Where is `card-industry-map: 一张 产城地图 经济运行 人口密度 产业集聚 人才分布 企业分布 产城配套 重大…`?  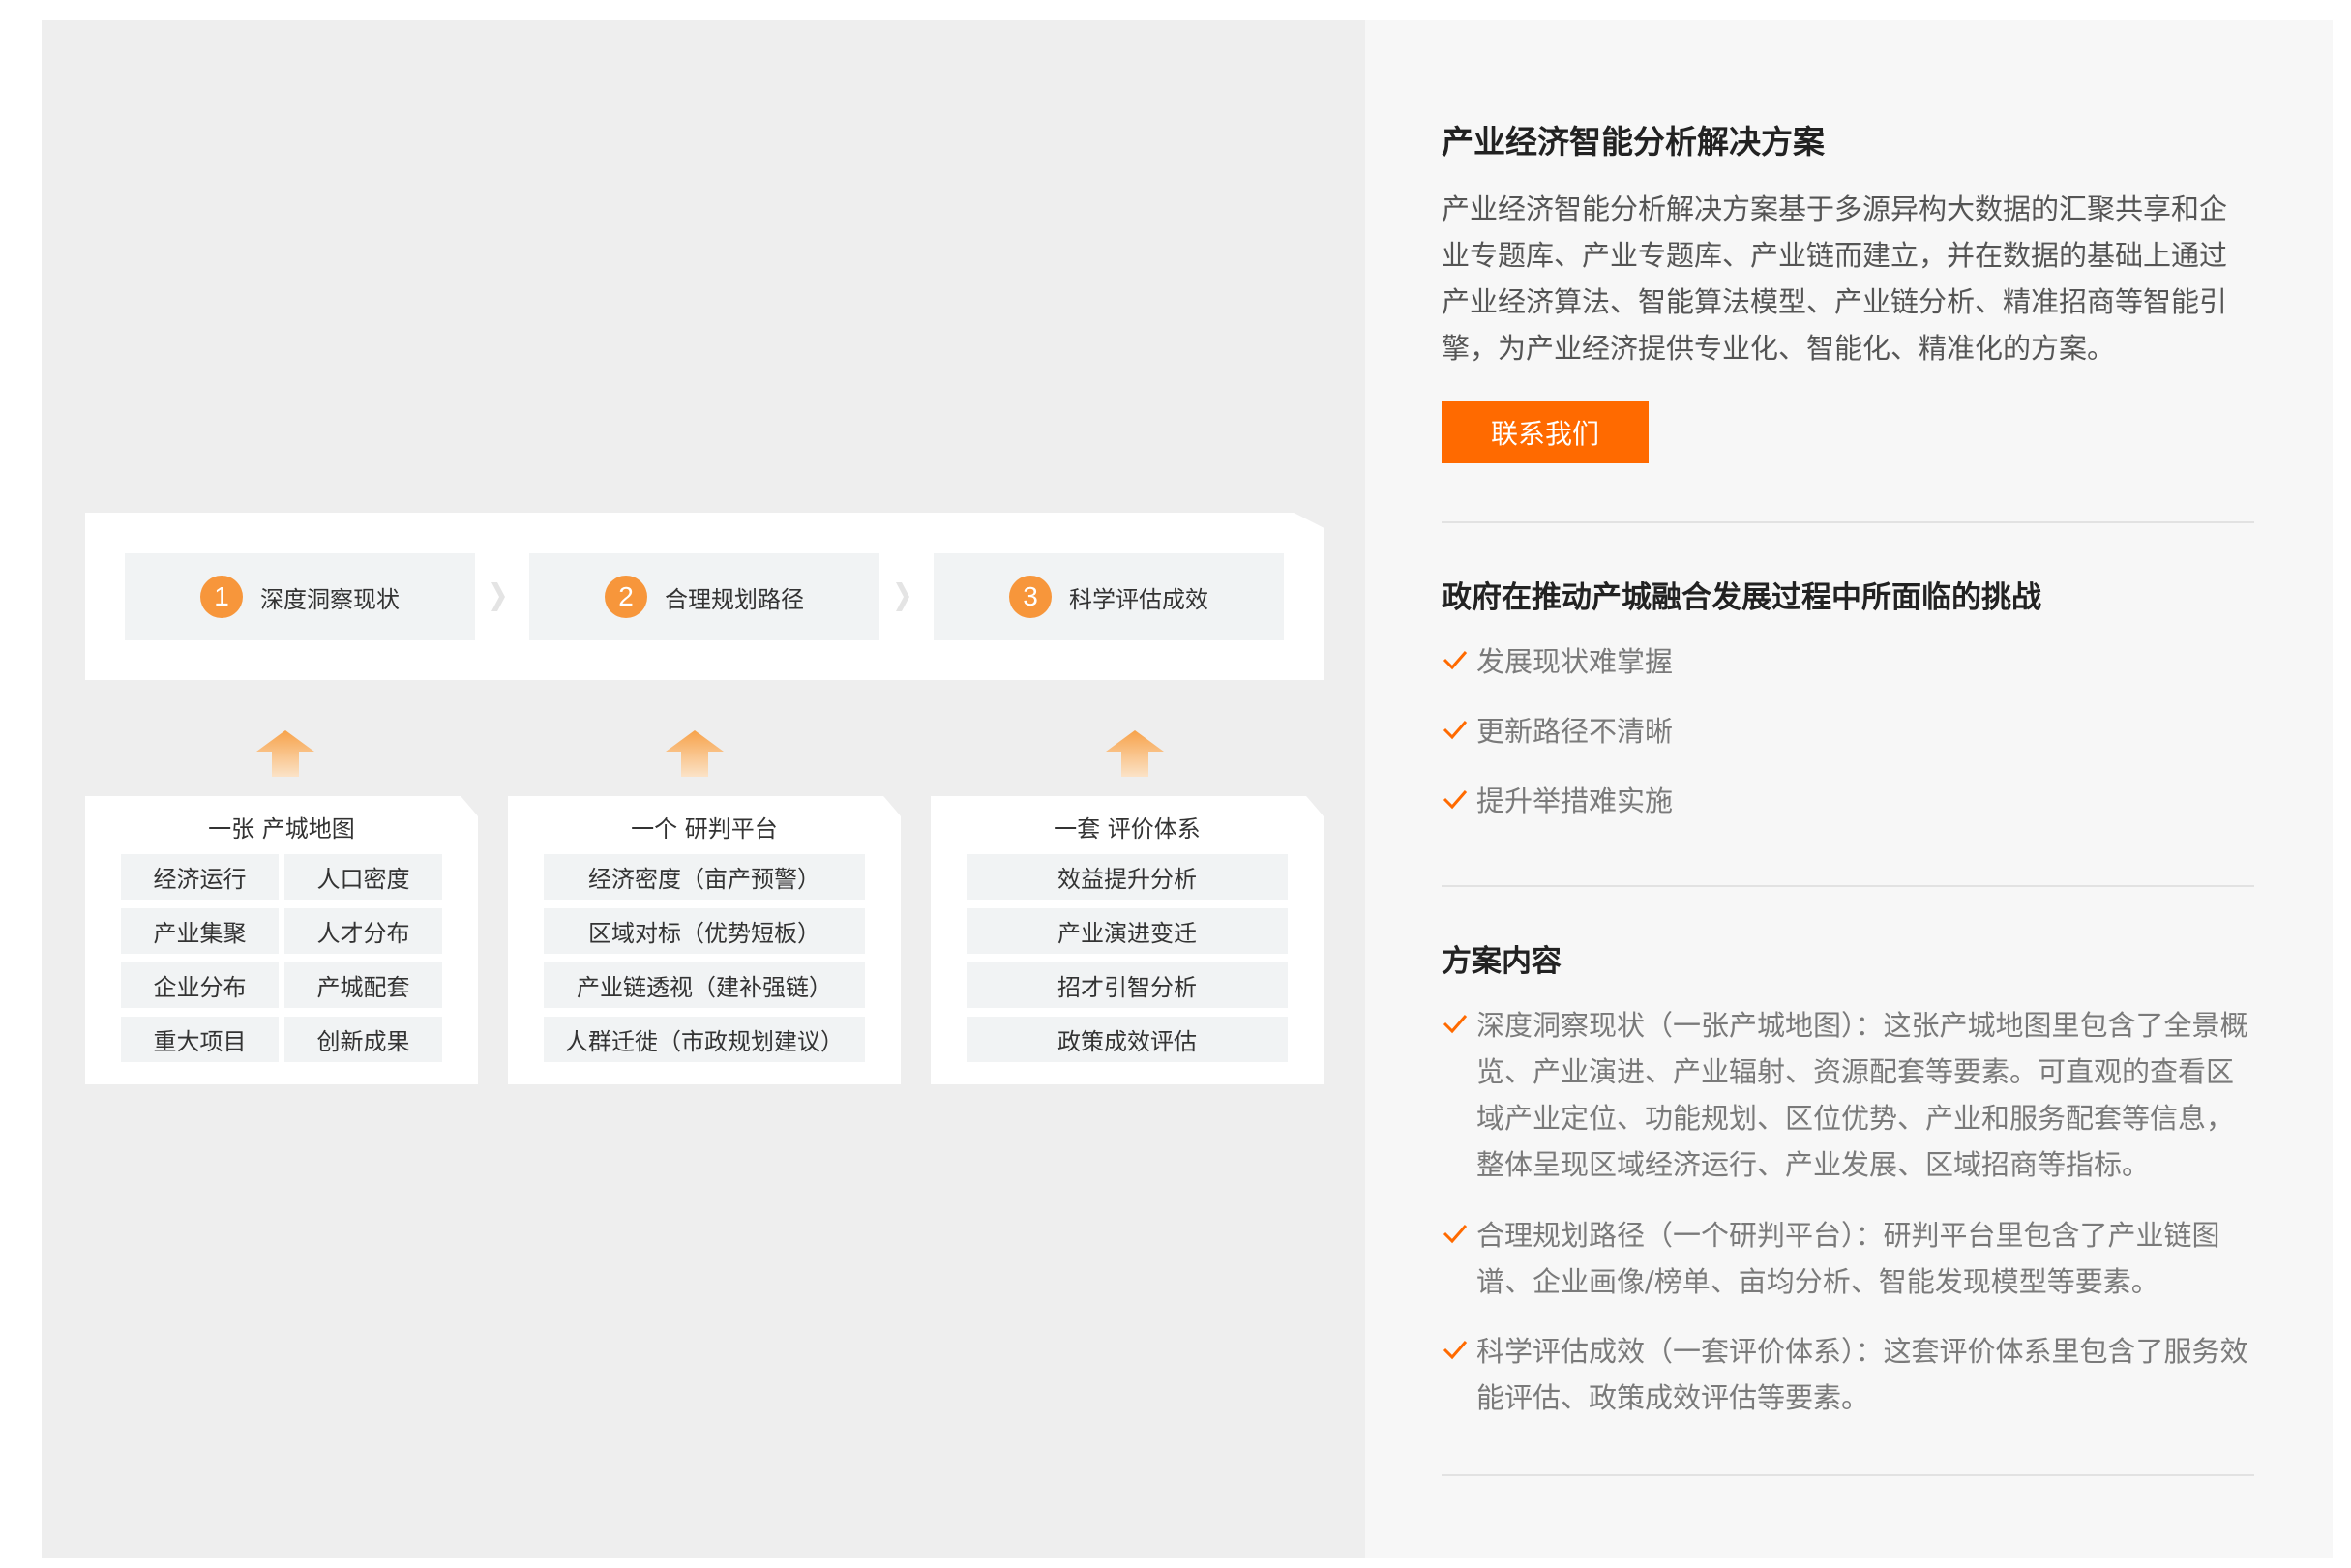
card-industry-map: 一张 产城地图 经济运行 人口密度 产业集聚 人才分布 企业分布 产城配套 重大… is located at coordinates (281, 940).